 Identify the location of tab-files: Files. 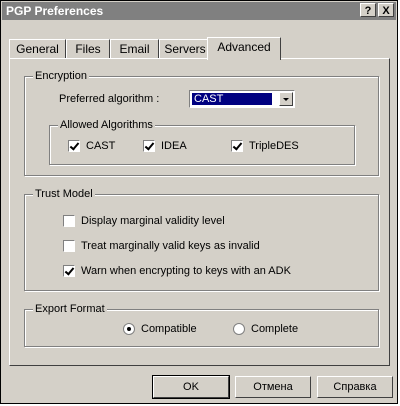
(88, 49).